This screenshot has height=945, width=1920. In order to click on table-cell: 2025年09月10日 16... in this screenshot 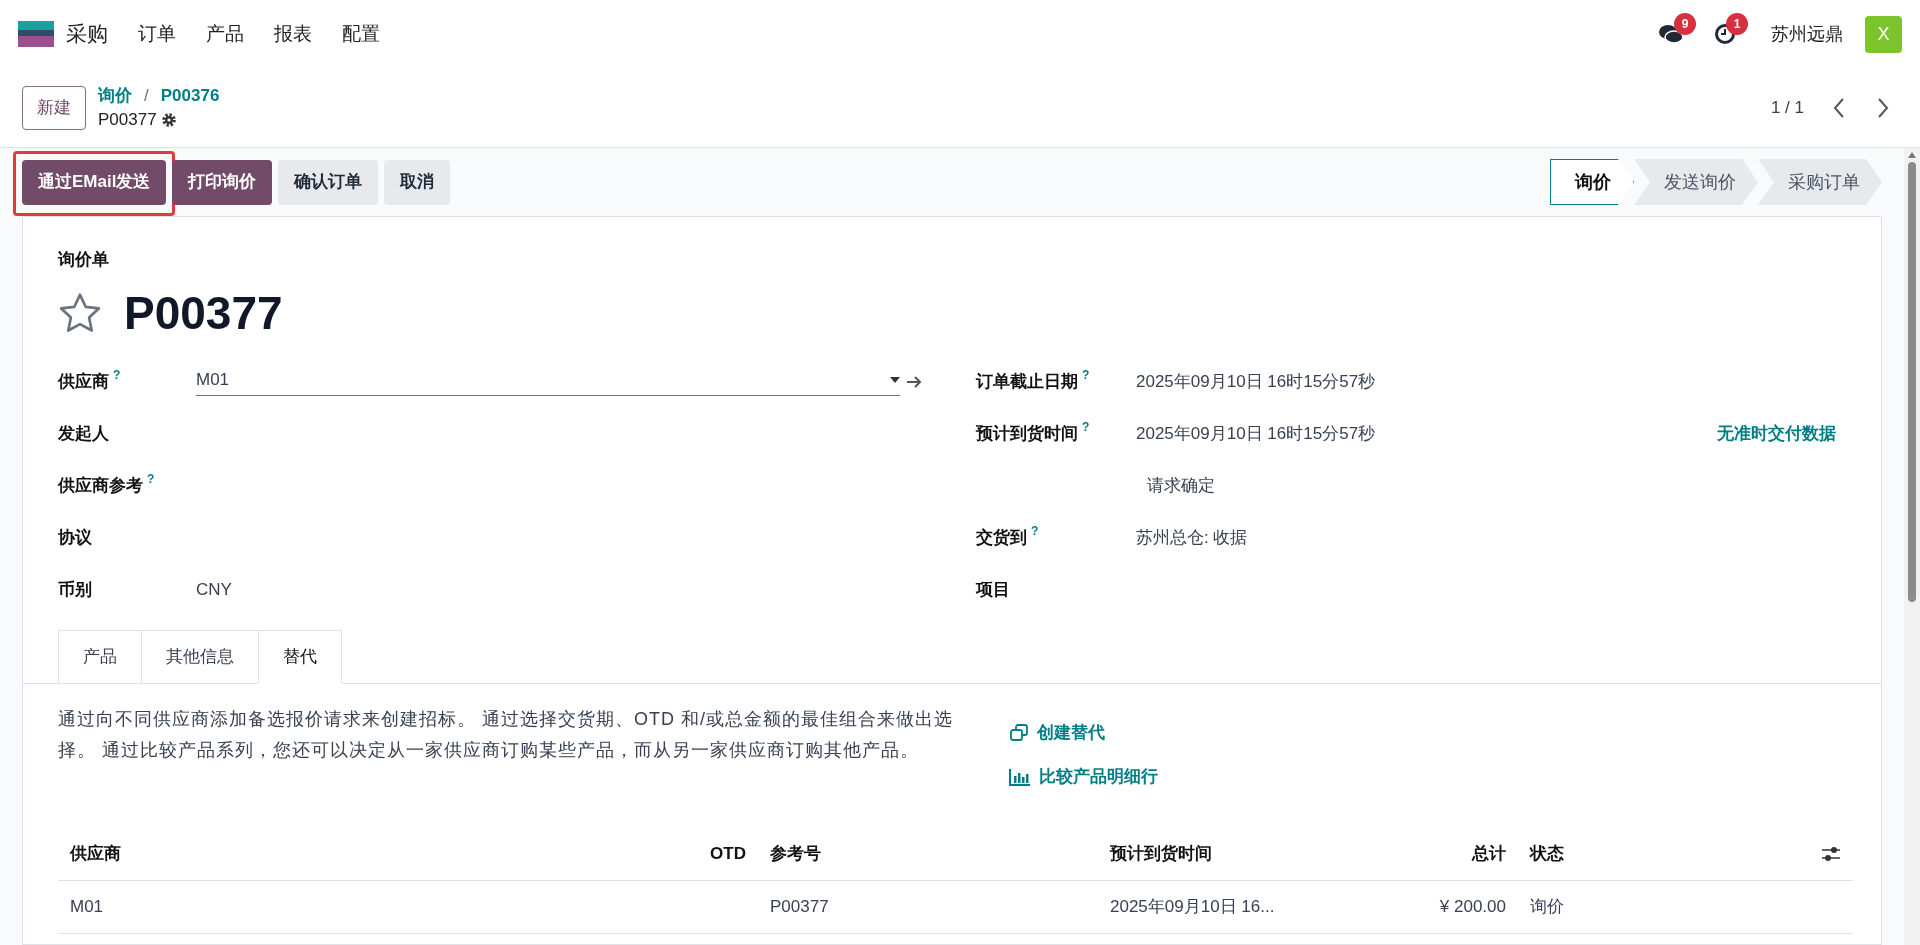, I will do `click(1192, 906)`.